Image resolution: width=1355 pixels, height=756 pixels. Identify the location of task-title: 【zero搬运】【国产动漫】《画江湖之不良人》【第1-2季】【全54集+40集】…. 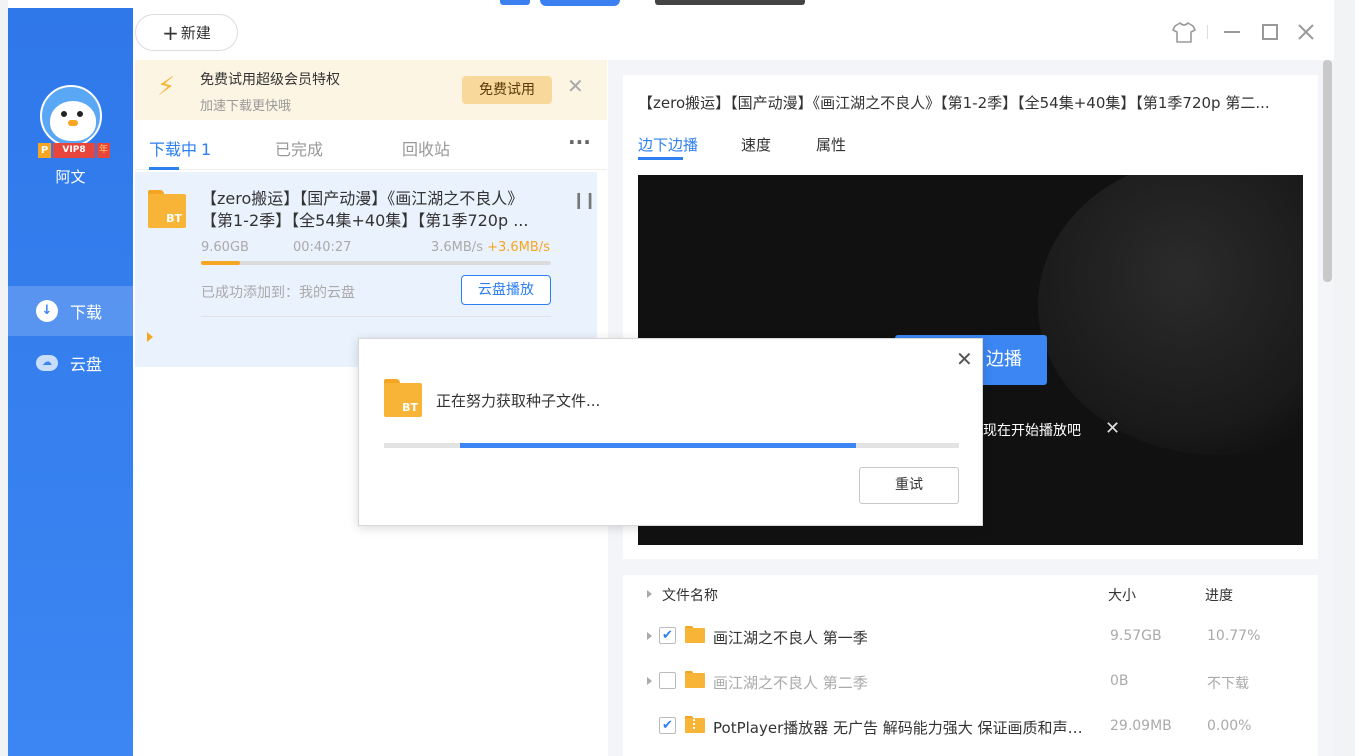
(365, 209).